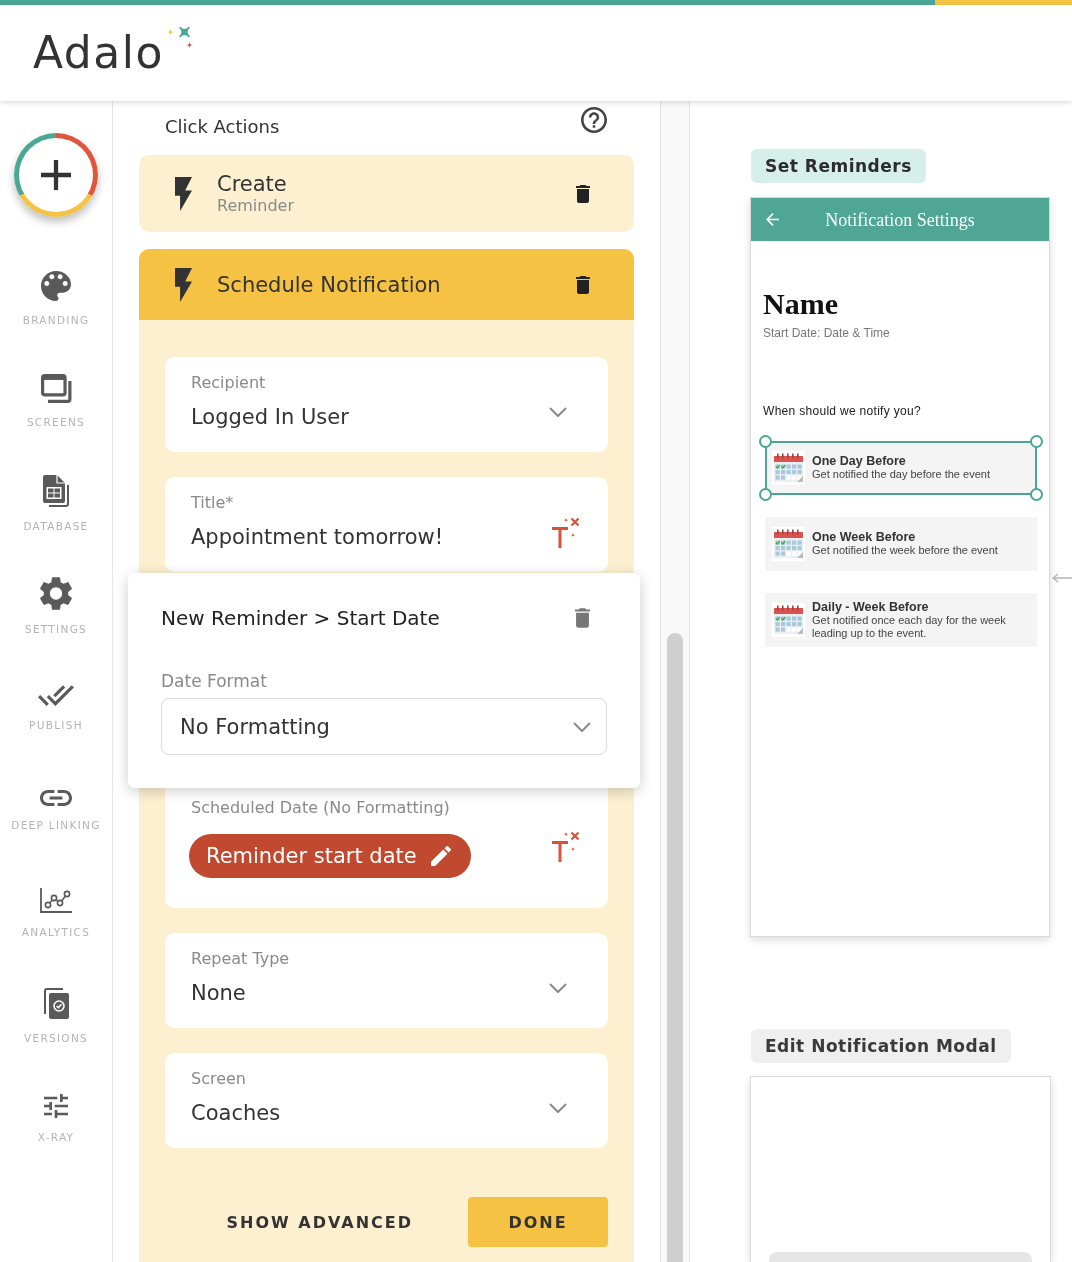 The width and height of the screenshot is (1072, 1262). What do you see at coordinates (386, 193) in the screenshot?
I see `action-card: Create Reminder` at bounding box center [386, 193].